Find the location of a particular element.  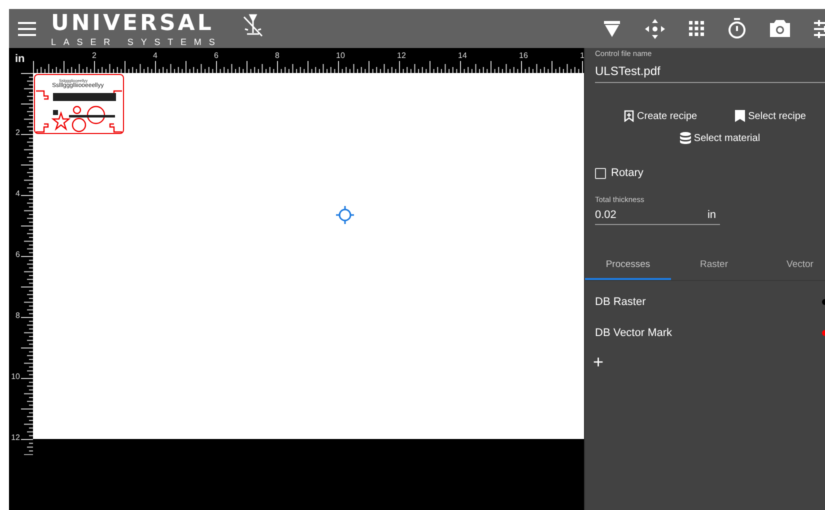

unit-label: in is located at coordinates (711, 215).